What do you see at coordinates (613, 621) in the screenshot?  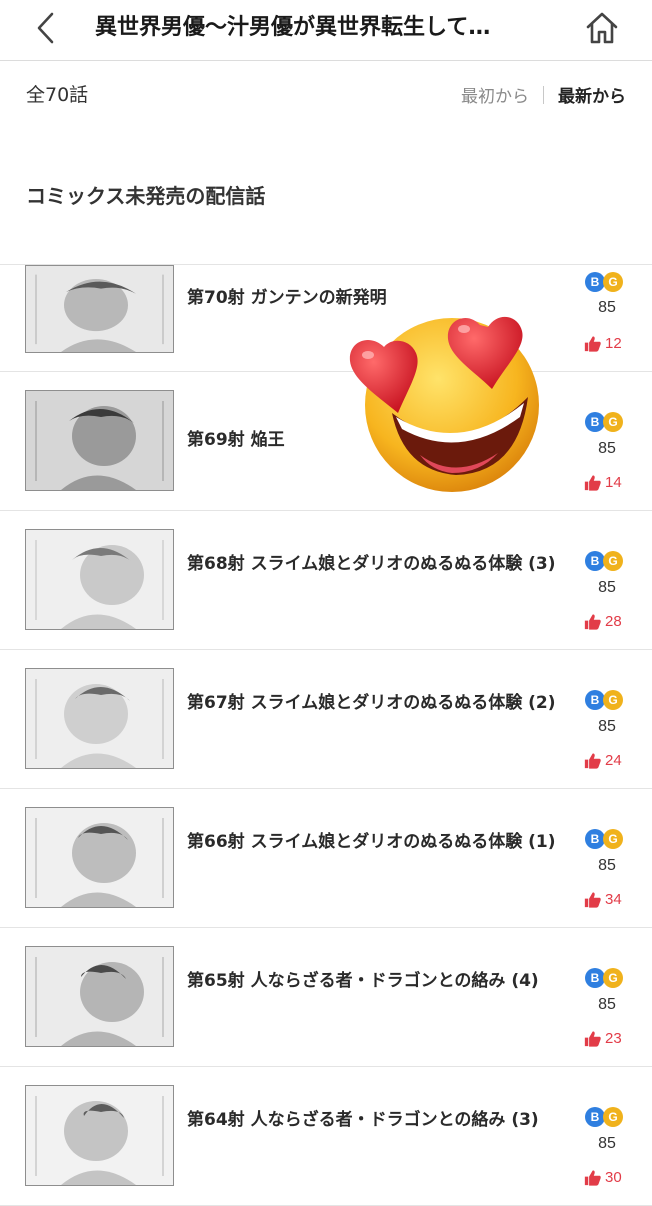 I see `like-count: 28` at bounding box center [613, 621].